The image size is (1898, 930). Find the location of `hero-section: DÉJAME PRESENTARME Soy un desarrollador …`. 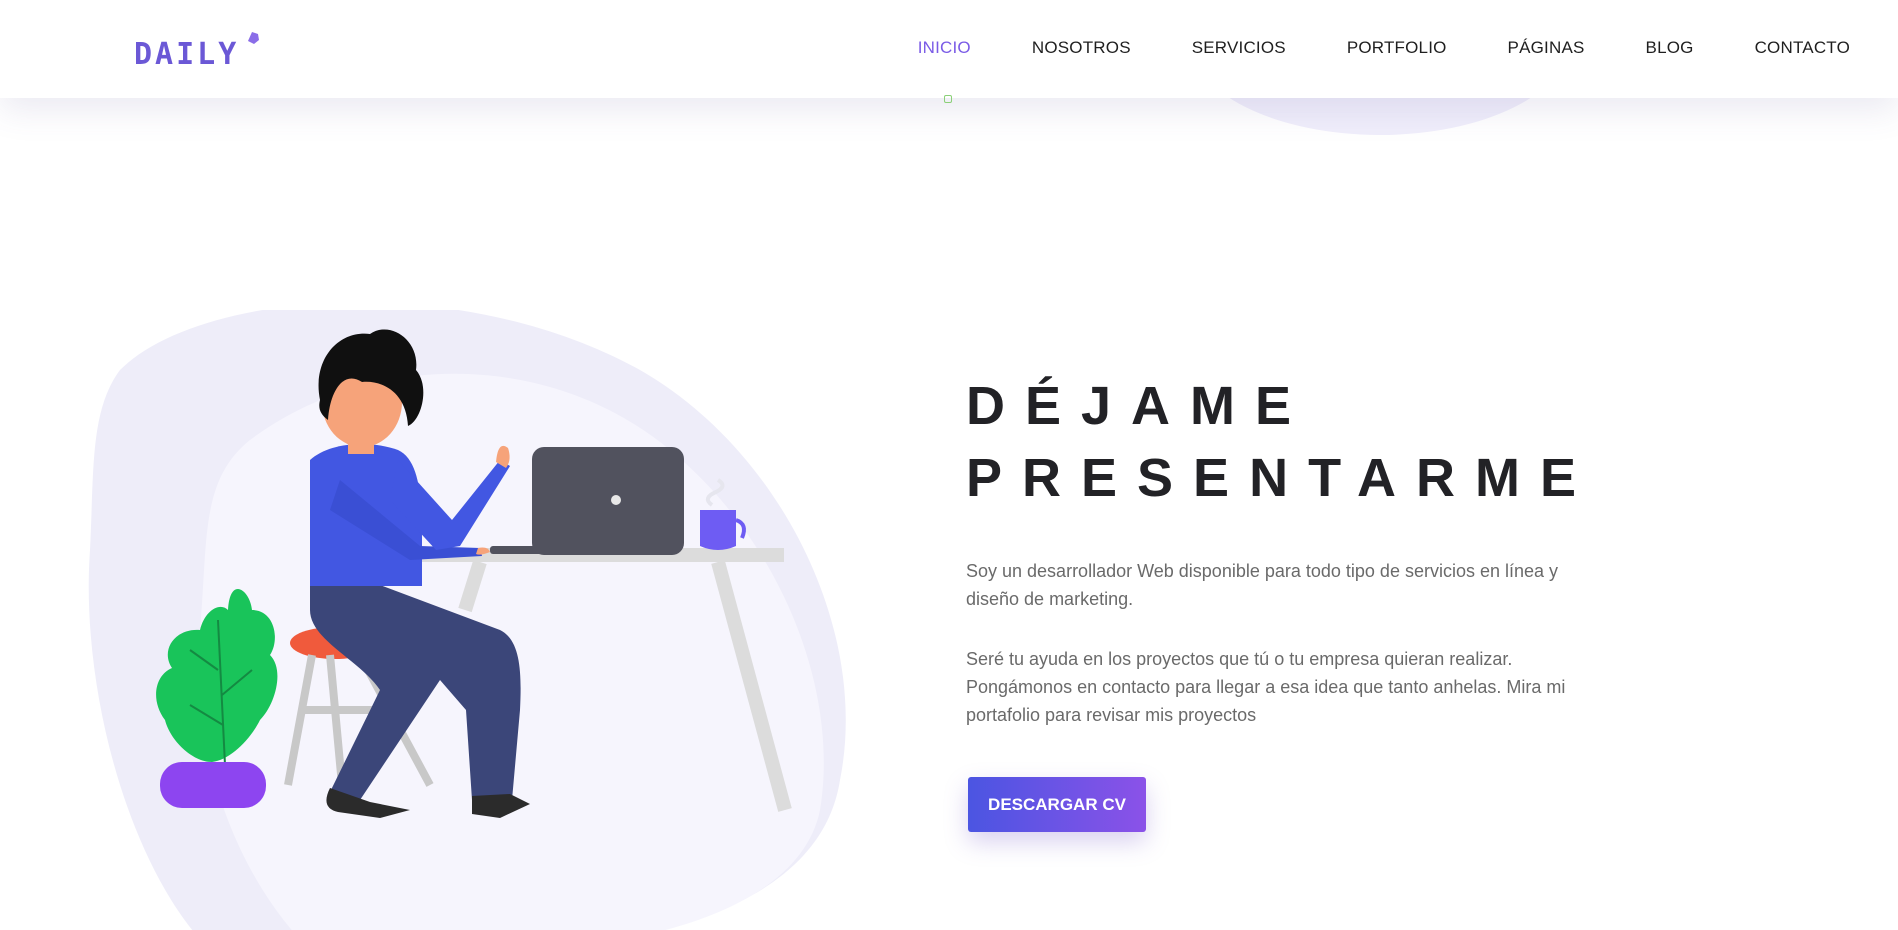

hero-section: DÉJAME PRESENTARME Soy un desarrollador … is located at coordinates (1316, 549).